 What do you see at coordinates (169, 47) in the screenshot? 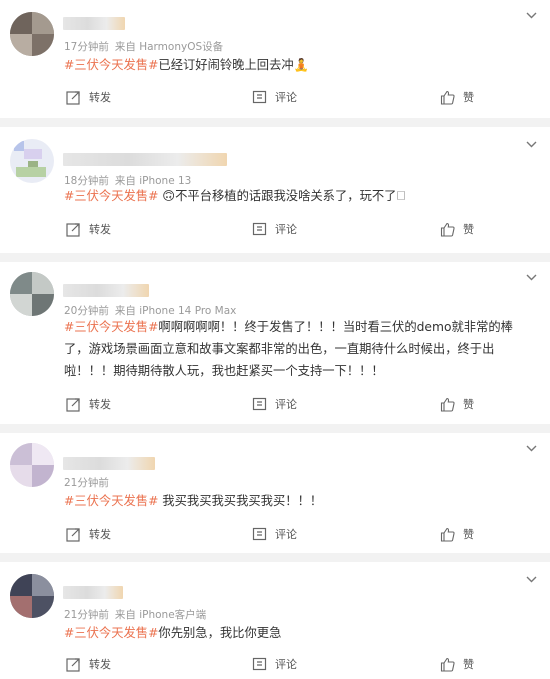
I see `post-source: 来自 HarmonyOS设备` at bounding box center [169, 47].